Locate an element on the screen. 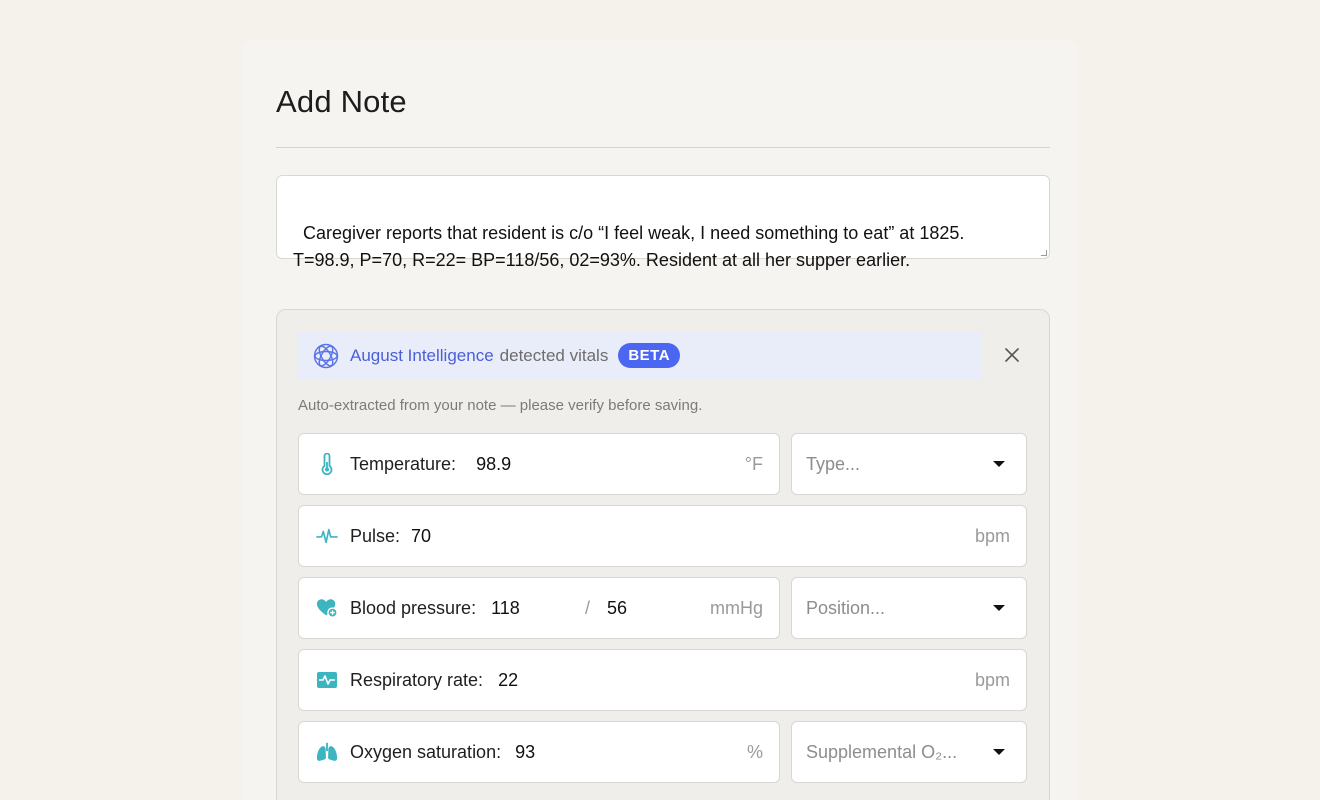 This screenshot has height=800, width=1320. pulse-label: Pulse: is located at coordinates (375, 535).